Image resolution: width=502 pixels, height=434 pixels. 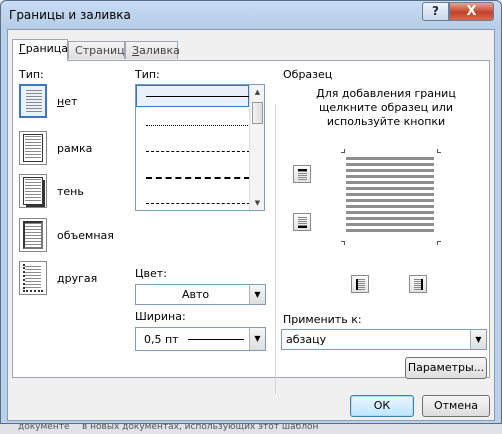 I want to click on scroll-down-icon: ▼, so click(x=257, y=203).